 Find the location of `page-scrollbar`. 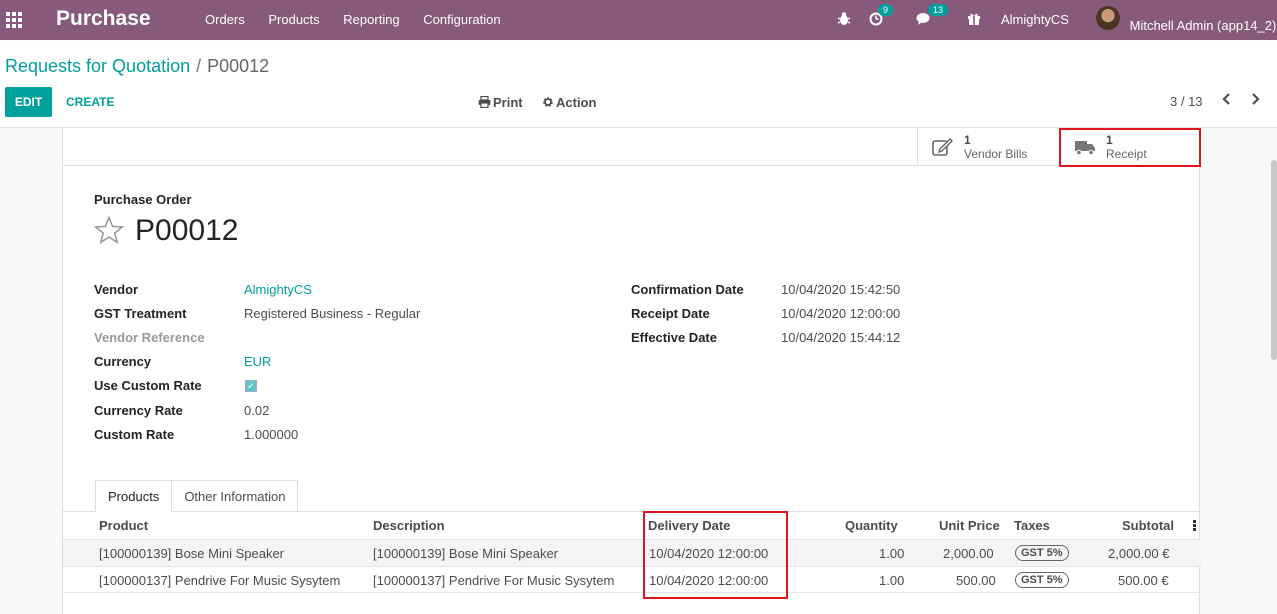

page-scrollbar is located at coordinates (1274, 260).